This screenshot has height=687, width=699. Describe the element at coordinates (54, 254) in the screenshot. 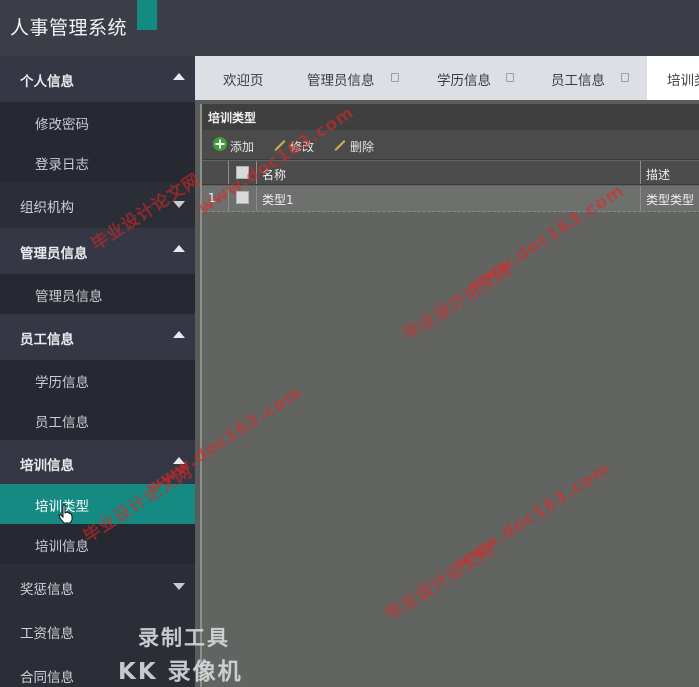

I see `sidebar-group-label: 管理员信息` at that location.